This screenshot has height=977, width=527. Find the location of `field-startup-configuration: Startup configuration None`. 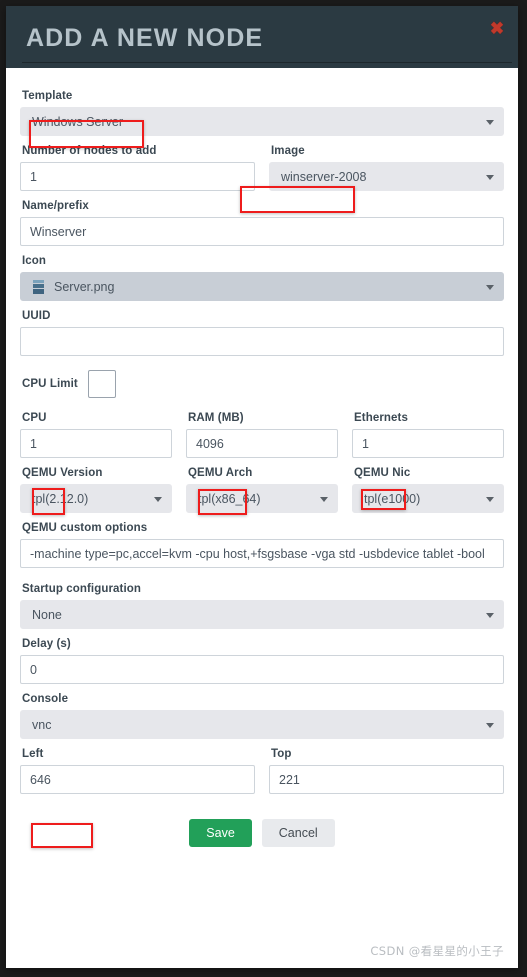

field-startup-configuration: Startup configuration None is located at coordinates (262, 606).